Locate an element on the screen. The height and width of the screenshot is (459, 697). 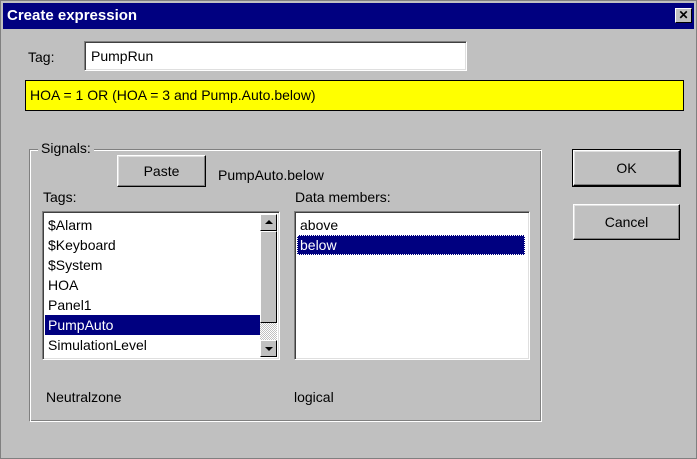
tag-item: SimulationLevel is located at coordinates (152, 345).